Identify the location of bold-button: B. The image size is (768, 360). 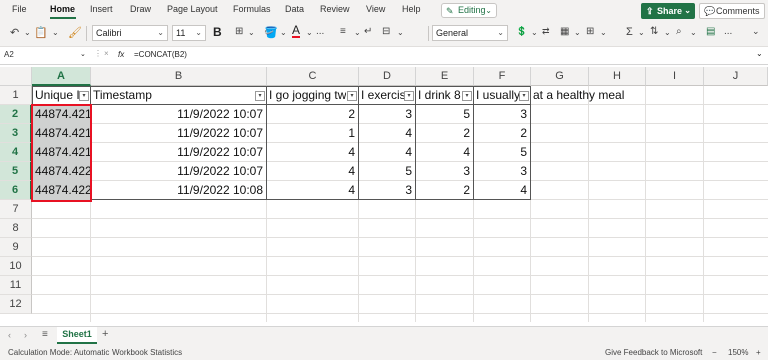
(217, 32).